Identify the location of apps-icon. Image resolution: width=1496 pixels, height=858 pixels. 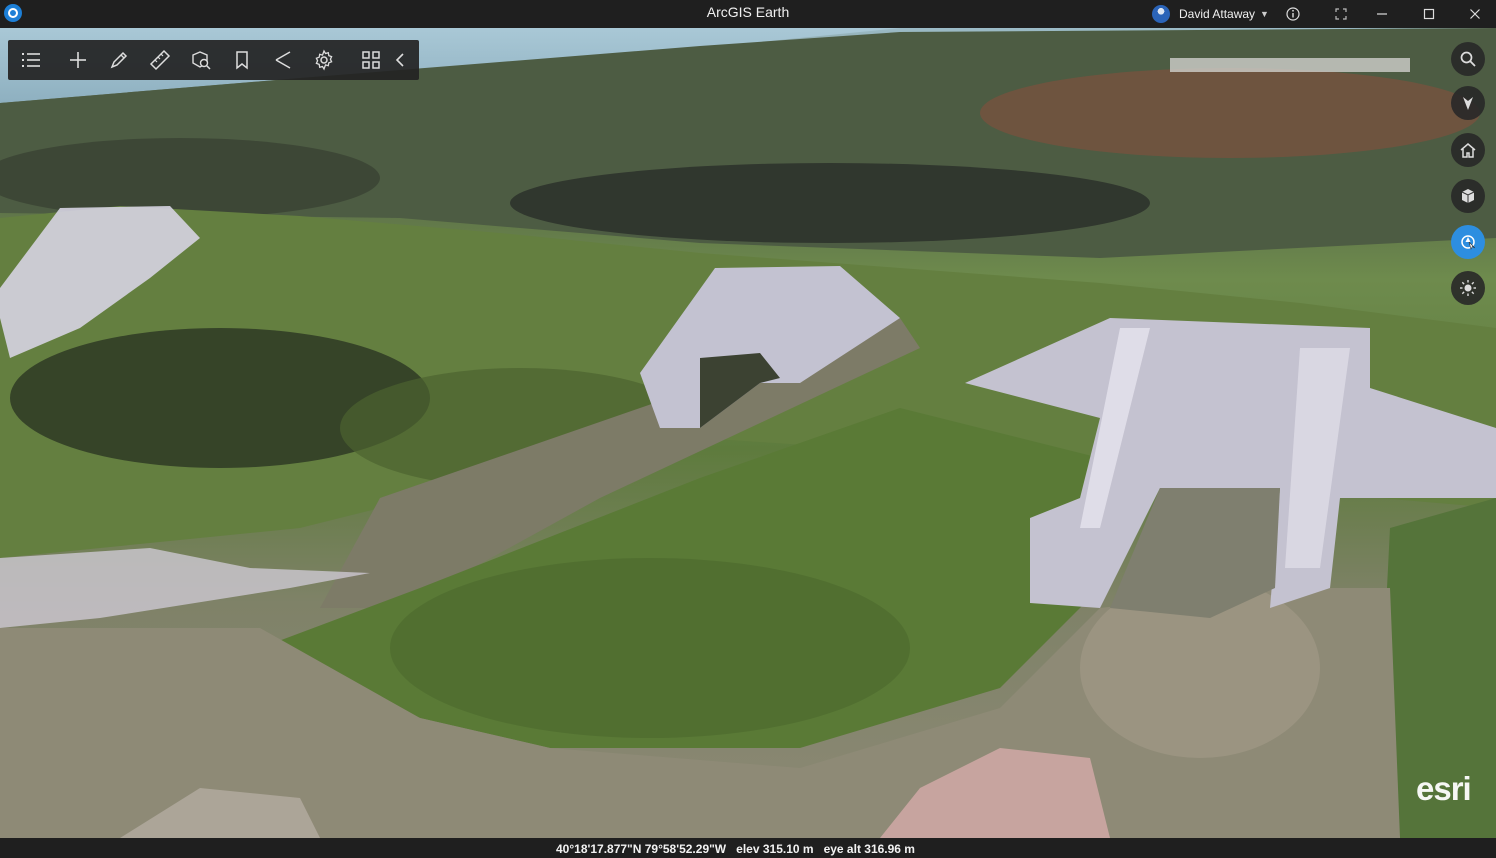
(371, 60).